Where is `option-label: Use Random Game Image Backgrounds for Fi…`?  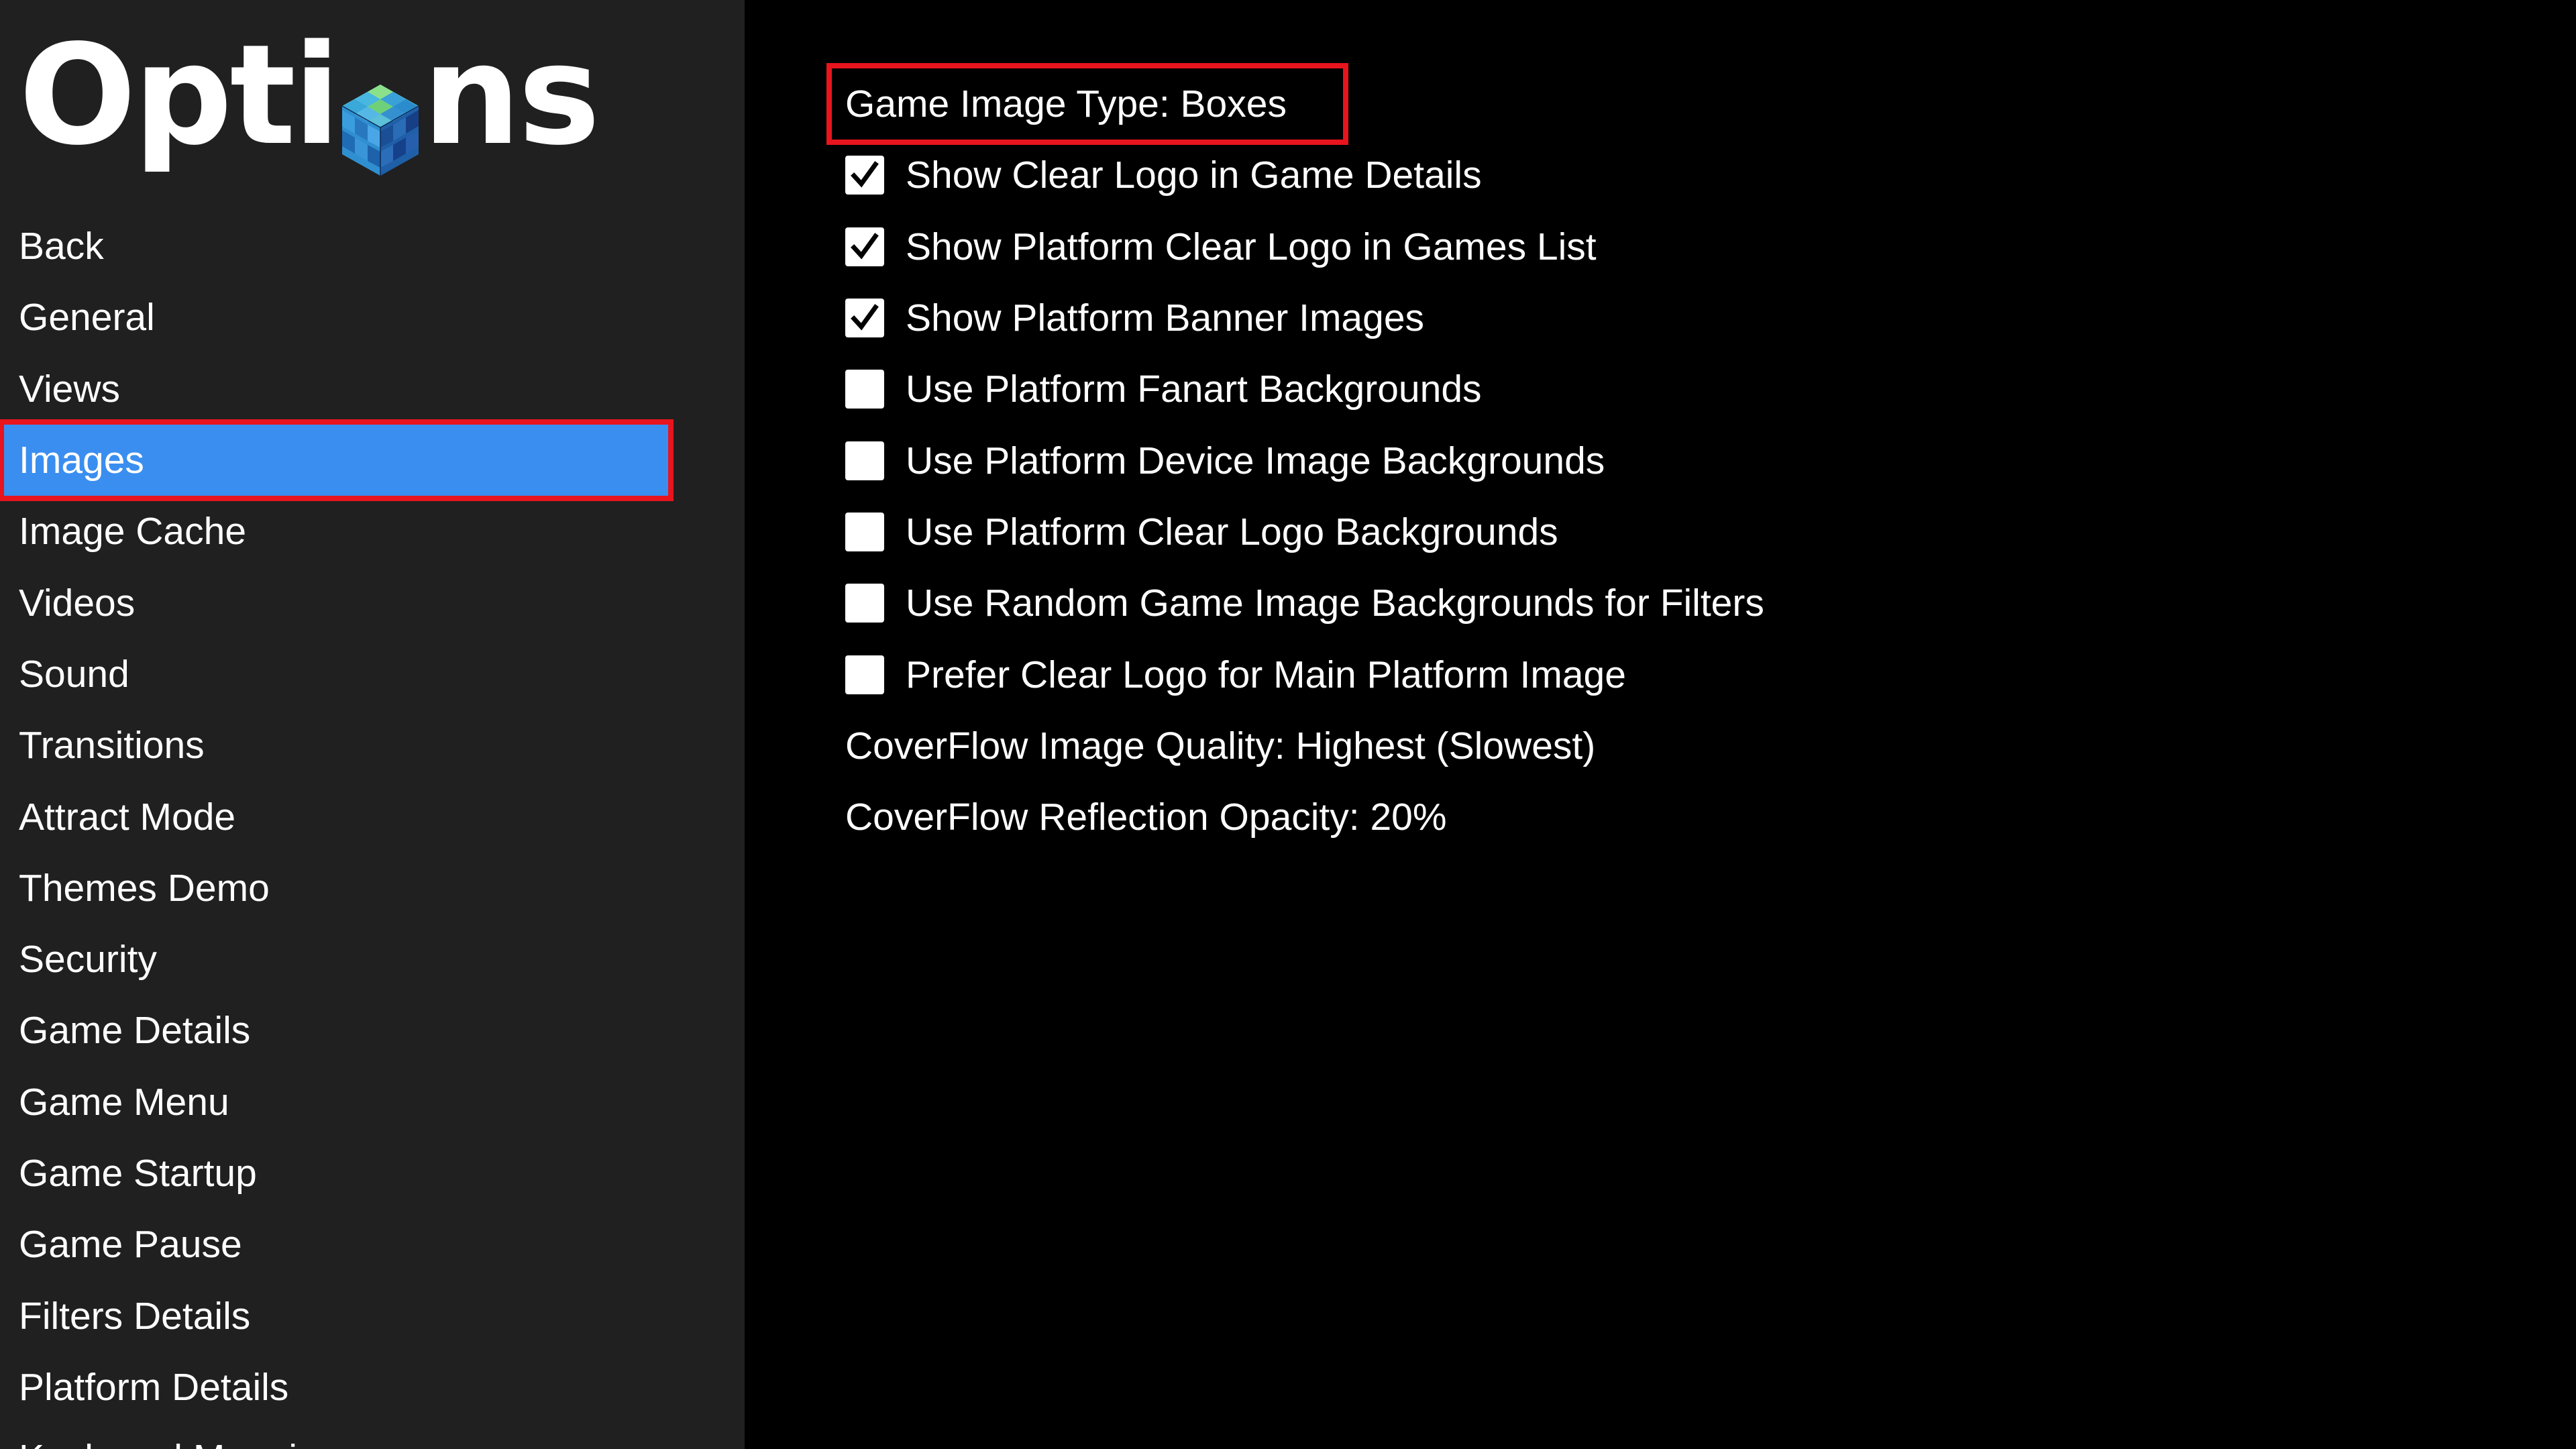
option-label: Use Random Game Image Backgrounds for Fi… is located at coordinates (1335, 603).